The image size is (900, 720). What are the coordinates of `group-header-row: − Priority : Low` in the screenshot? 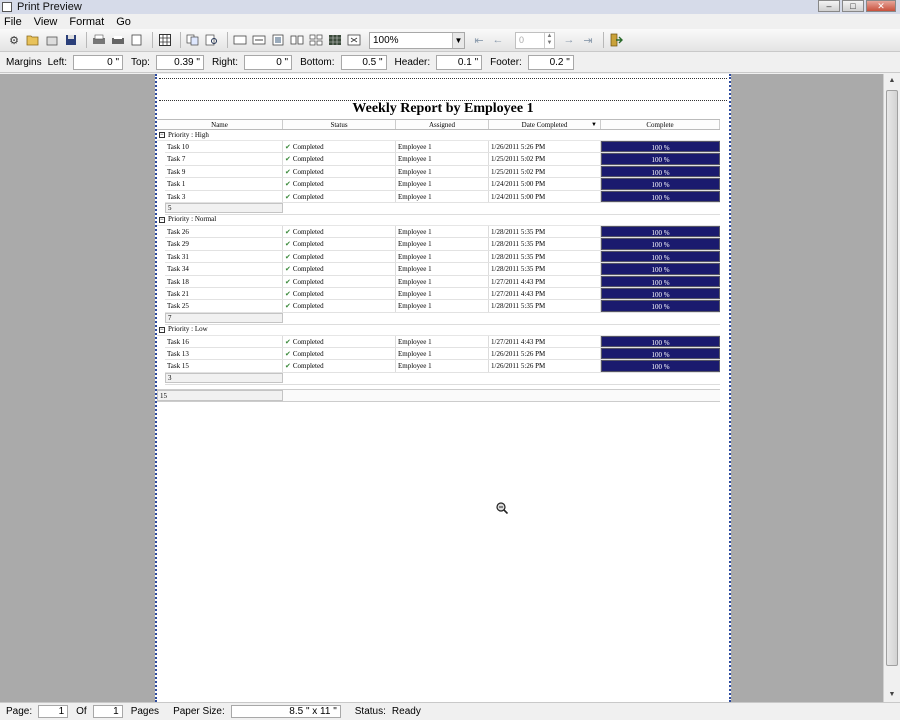 It's located at (438, 330).